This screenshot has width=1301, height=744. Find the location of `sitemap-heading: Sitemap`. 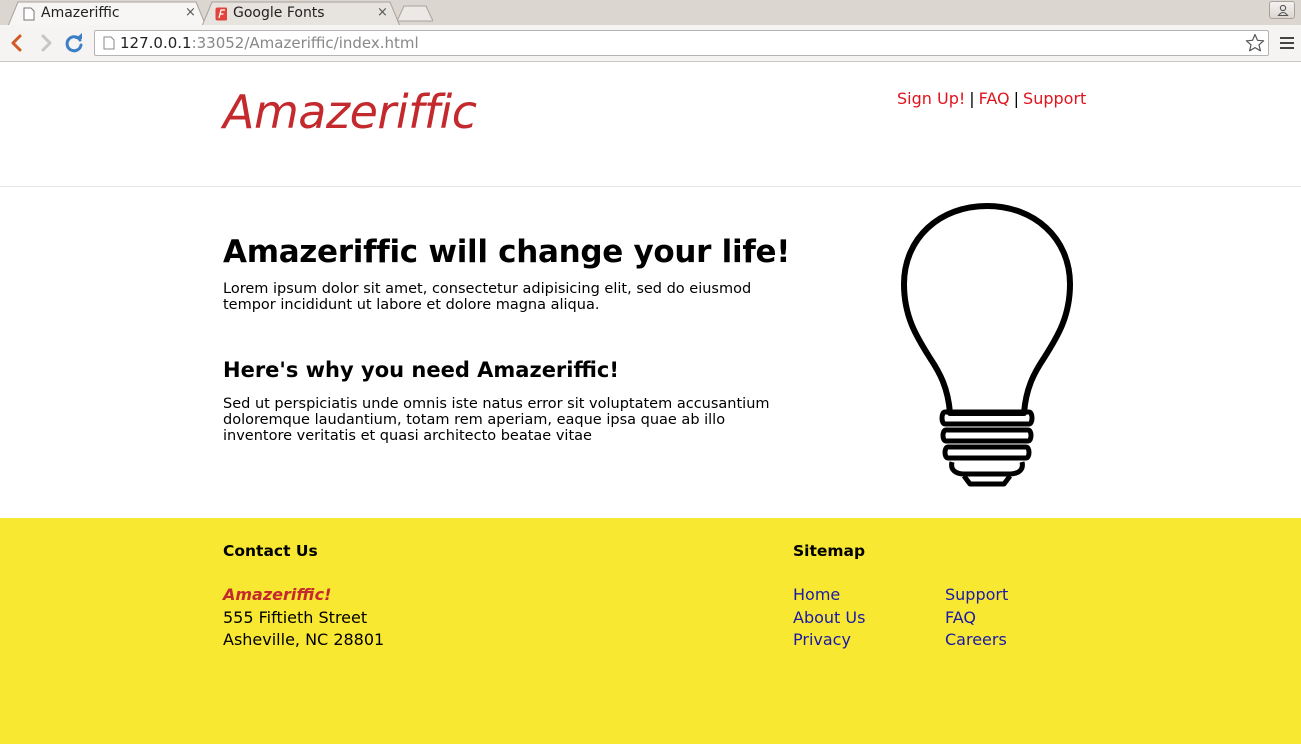

sitemap-heading: Sitemap is located at coordinates (829, 551).